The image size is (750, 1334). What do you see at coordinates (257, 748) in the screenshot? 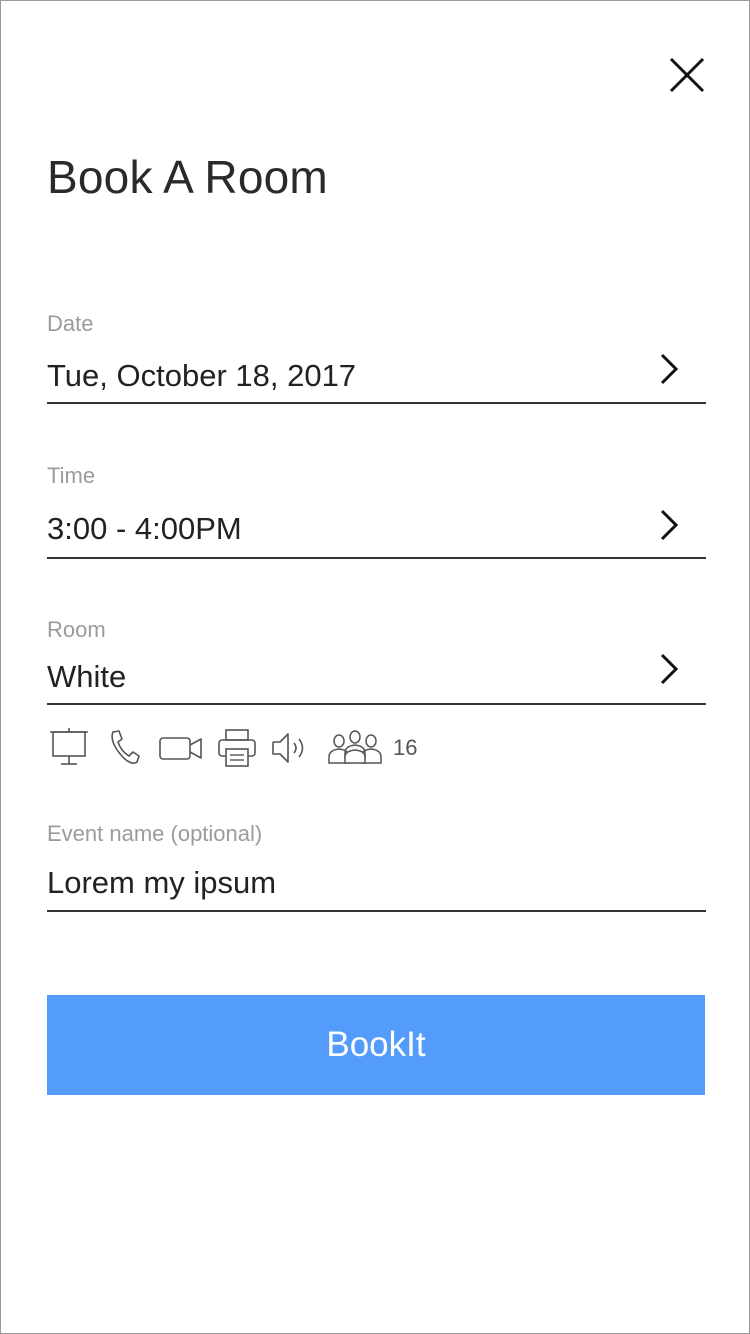
I see `room-amenities: 16` at bounding box center [257, 748].